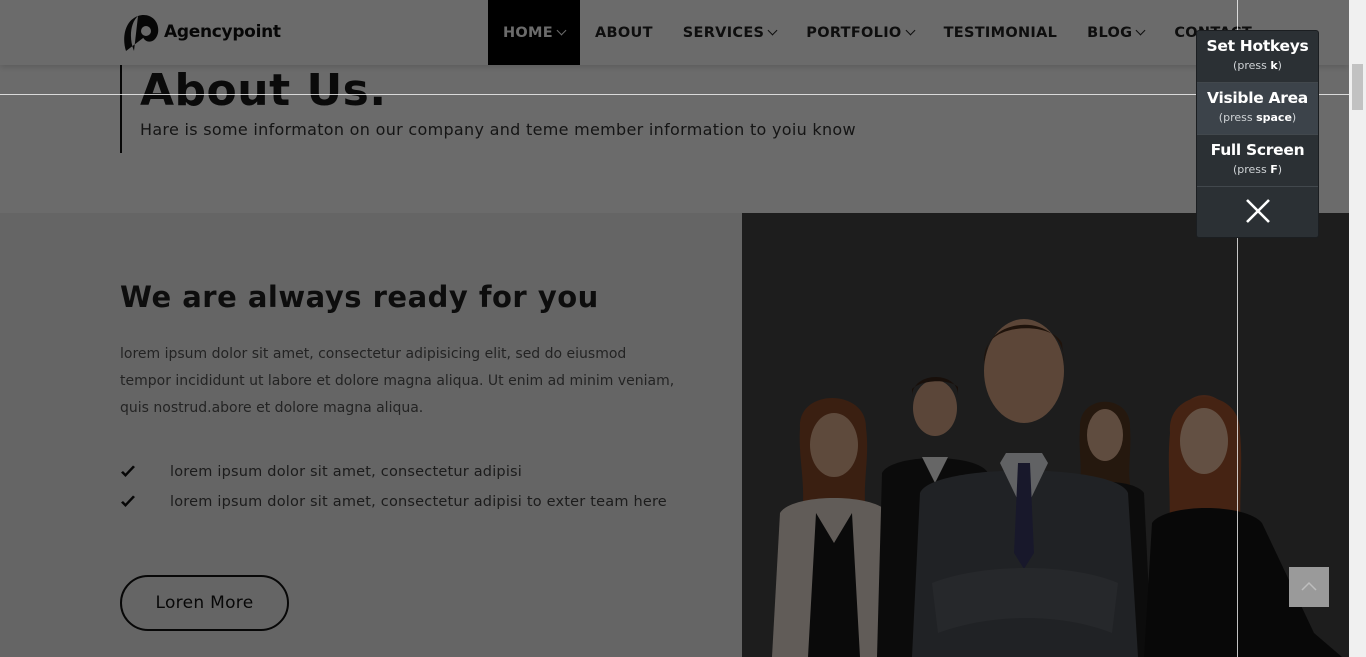 Image resolution: width=1366 pixels, height=657 pixels. What do you see at coordinates (1257, 161) in the screenshot?
I see `full-screen-button: Full Screen (press F)` at bounding box center [1257, 161].